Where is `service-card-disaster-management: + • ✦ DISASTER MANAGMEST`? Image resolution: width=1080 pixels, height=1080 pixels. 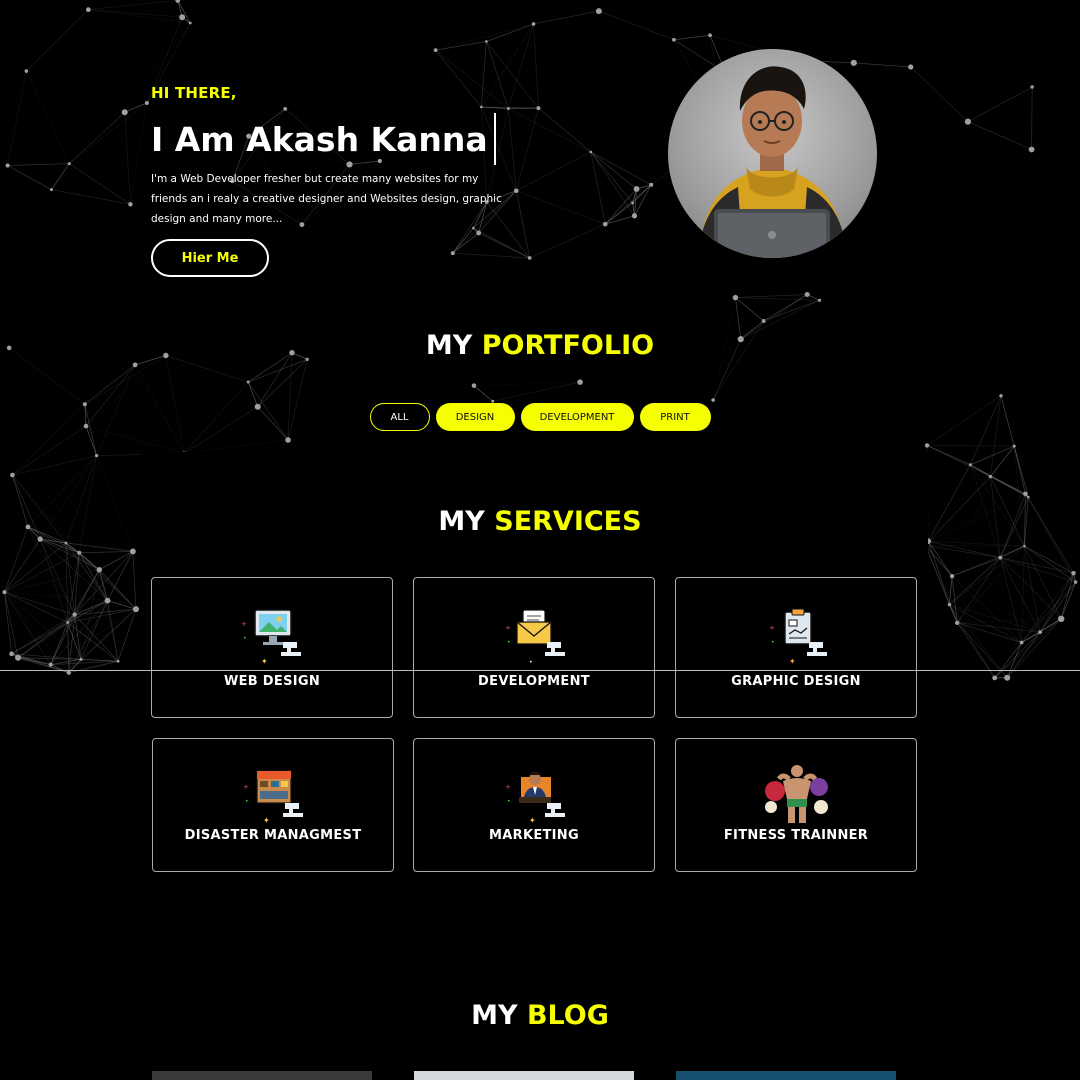
service-card-disaster-management: + • ✦ DISASTER MANAGMEST is located at coordinates (273, 805).